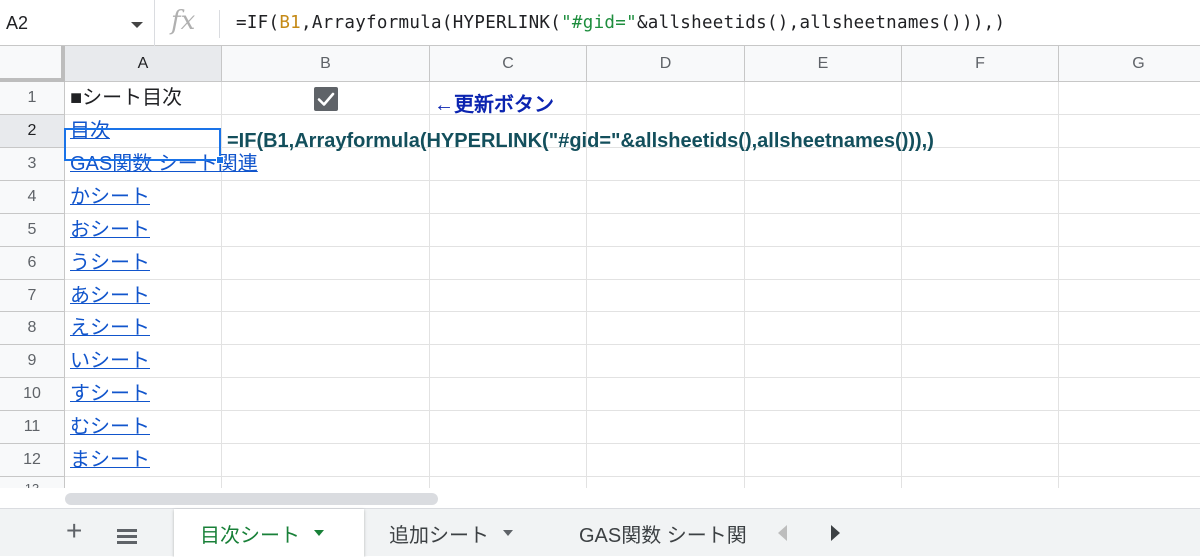  I want to click on row-header-9: 9, so click(32, 361).